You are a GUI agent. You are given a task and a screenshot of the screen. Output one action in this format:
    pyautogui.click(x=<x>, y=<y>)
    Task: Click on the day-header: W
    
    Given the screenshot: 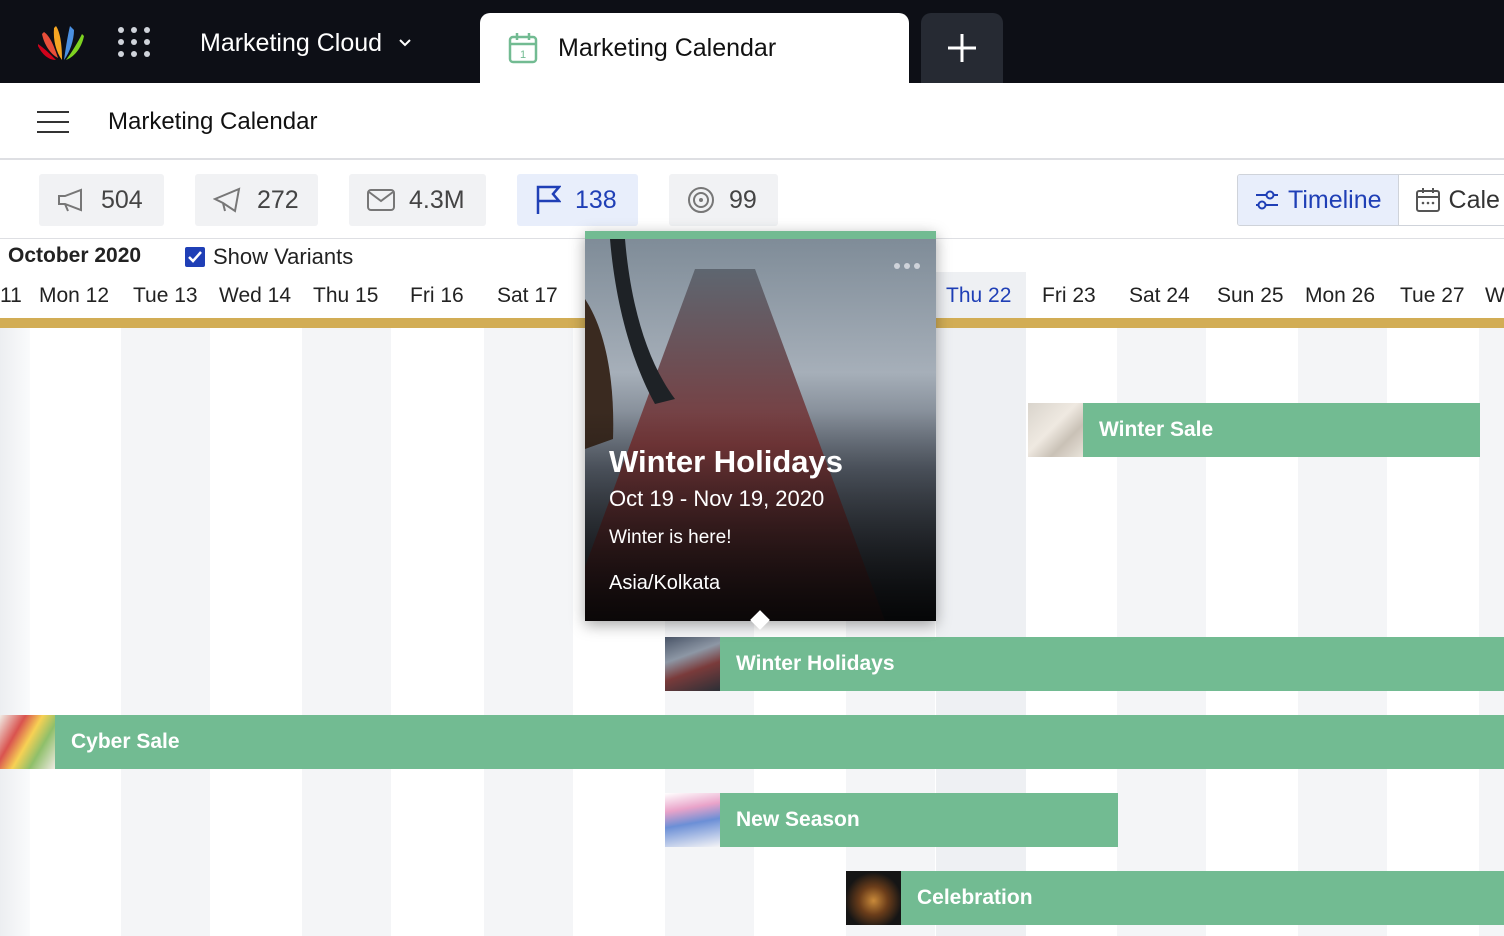 What is the action you would take?
    pyautogui.click(x=1494, y=295)
    